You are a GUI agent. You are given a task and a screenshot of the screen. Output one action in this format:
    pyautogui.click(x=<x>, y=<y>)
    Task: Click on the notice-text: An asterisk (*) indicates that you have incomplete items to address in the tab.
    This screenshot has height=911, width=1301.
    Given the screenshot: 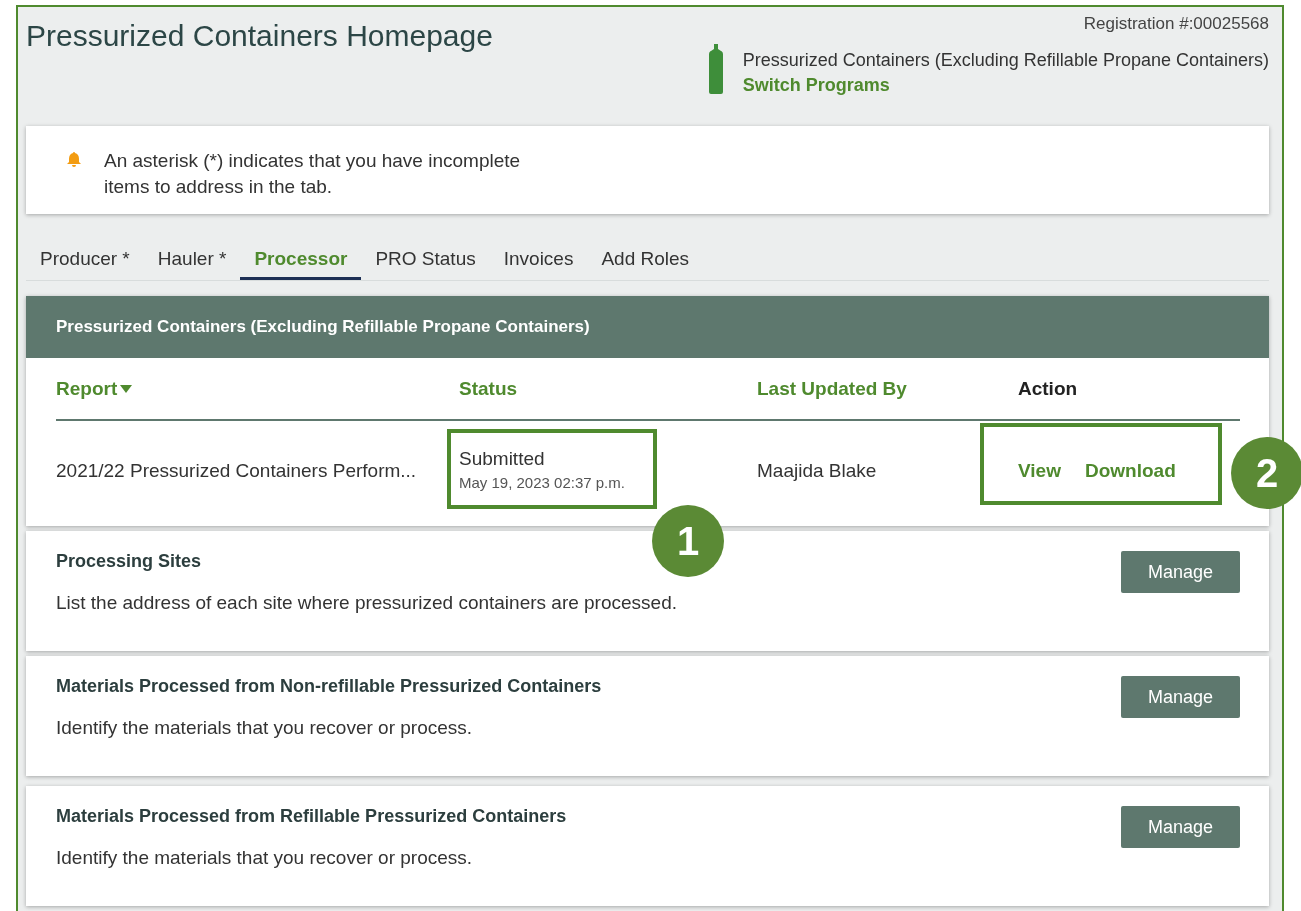 What is the action you would take?
    pyautogui.click(x=313, y=174)
    